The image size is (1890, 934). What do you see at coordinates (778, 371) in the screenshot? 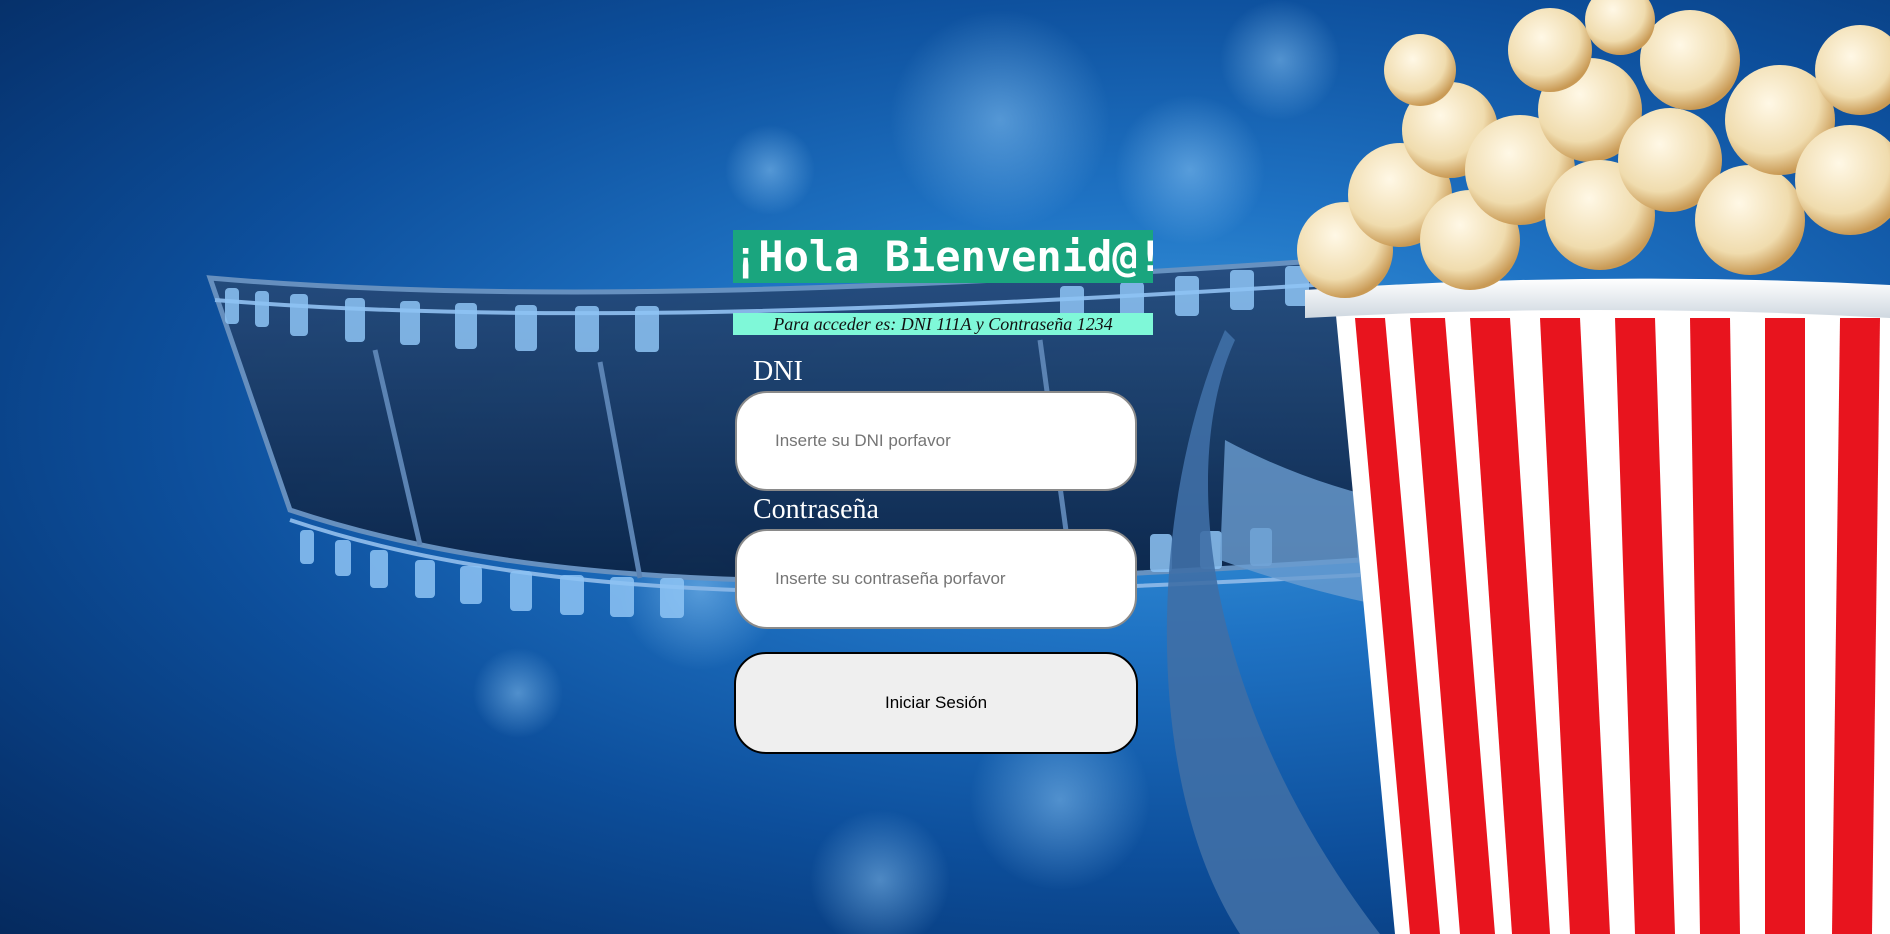
I see `dni-label: DNI` at bounding box center [778, 371].